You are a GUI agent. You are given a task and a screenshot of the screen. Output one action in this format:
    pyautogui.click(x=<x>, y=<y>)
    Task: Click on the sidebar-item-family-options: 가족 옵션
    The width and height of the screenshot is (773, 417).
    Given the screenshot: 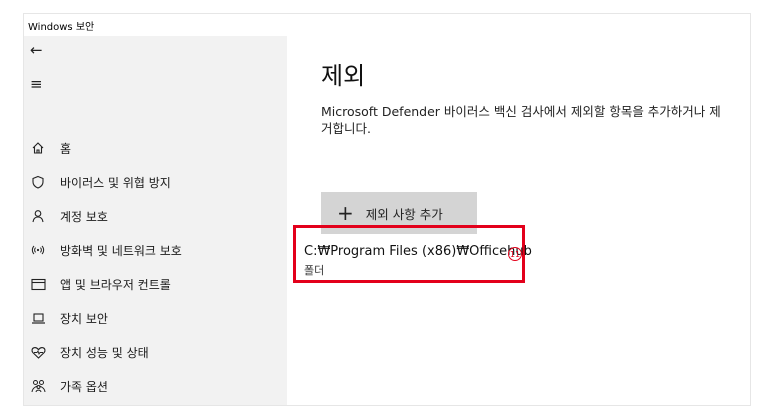 What is the action you would take?
    pyautogui.click(x=155, y=386)
    